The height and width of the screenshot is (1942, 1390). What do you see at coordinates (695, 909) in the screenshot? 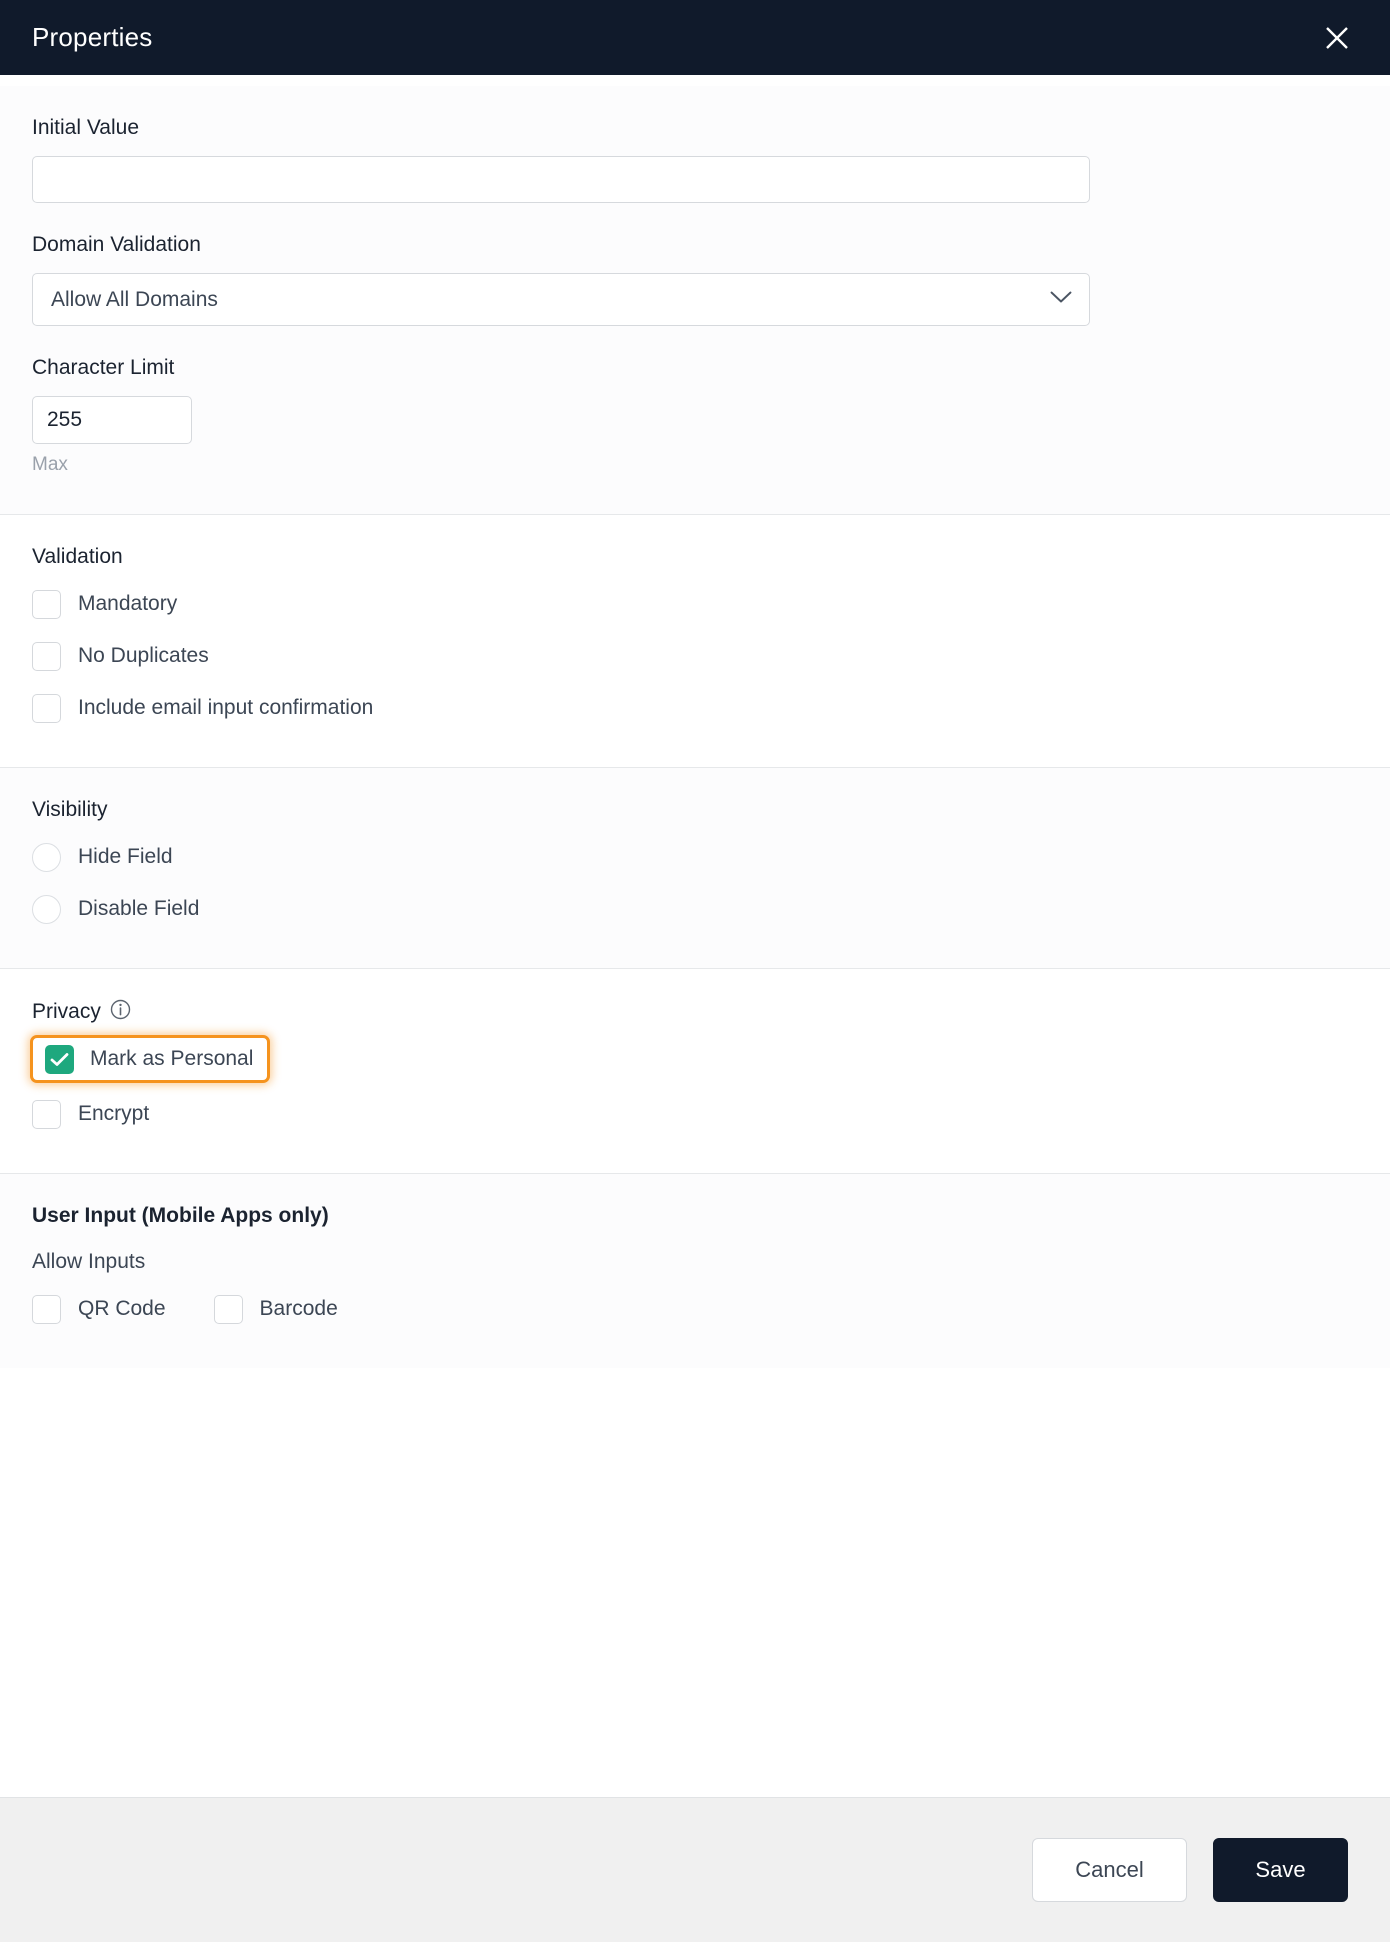
I see `radio-row-disable-field: Disable Field` at bounding box center [695, 909].